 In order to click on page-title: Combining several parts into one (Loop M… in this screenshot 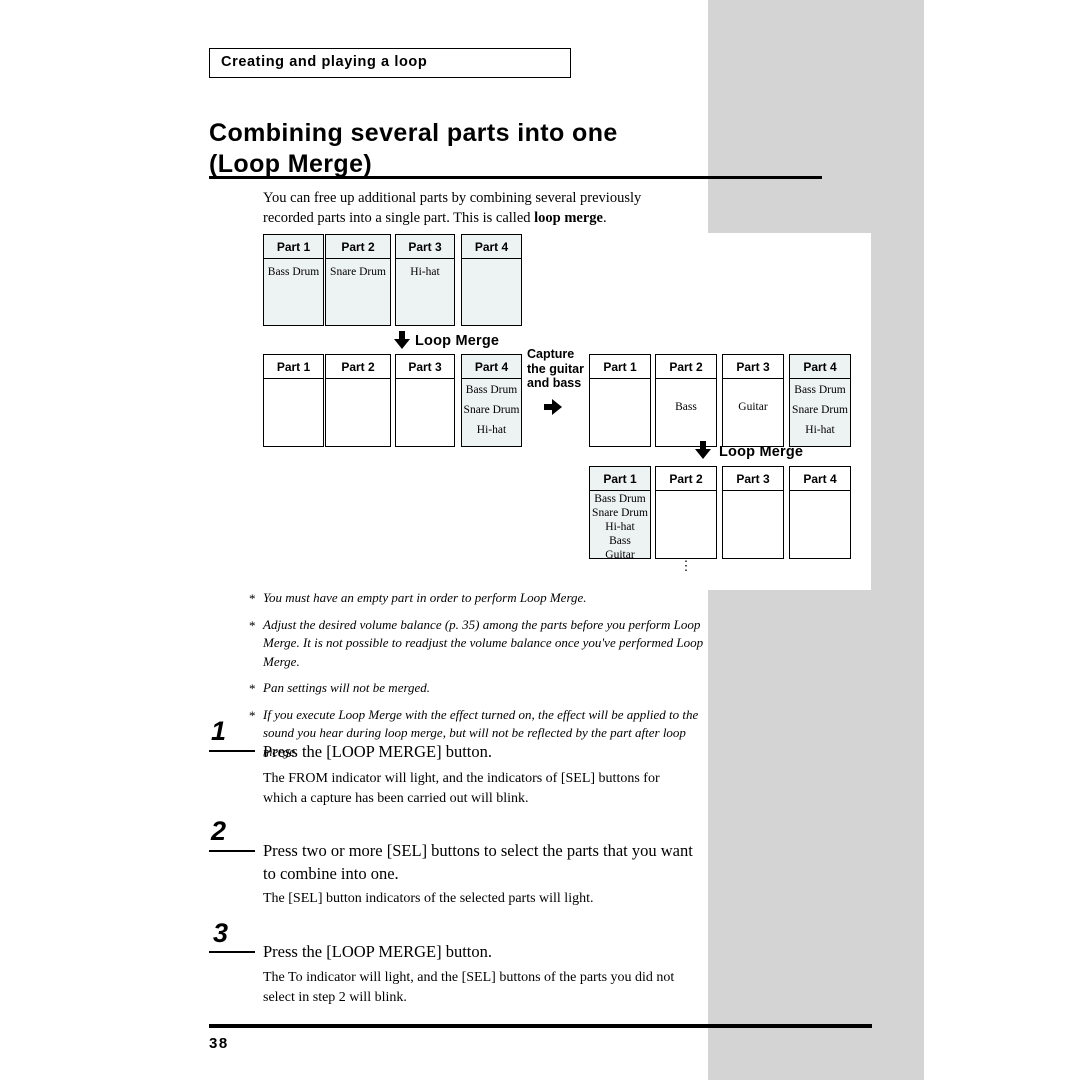, I will do `click(519, 149)`.